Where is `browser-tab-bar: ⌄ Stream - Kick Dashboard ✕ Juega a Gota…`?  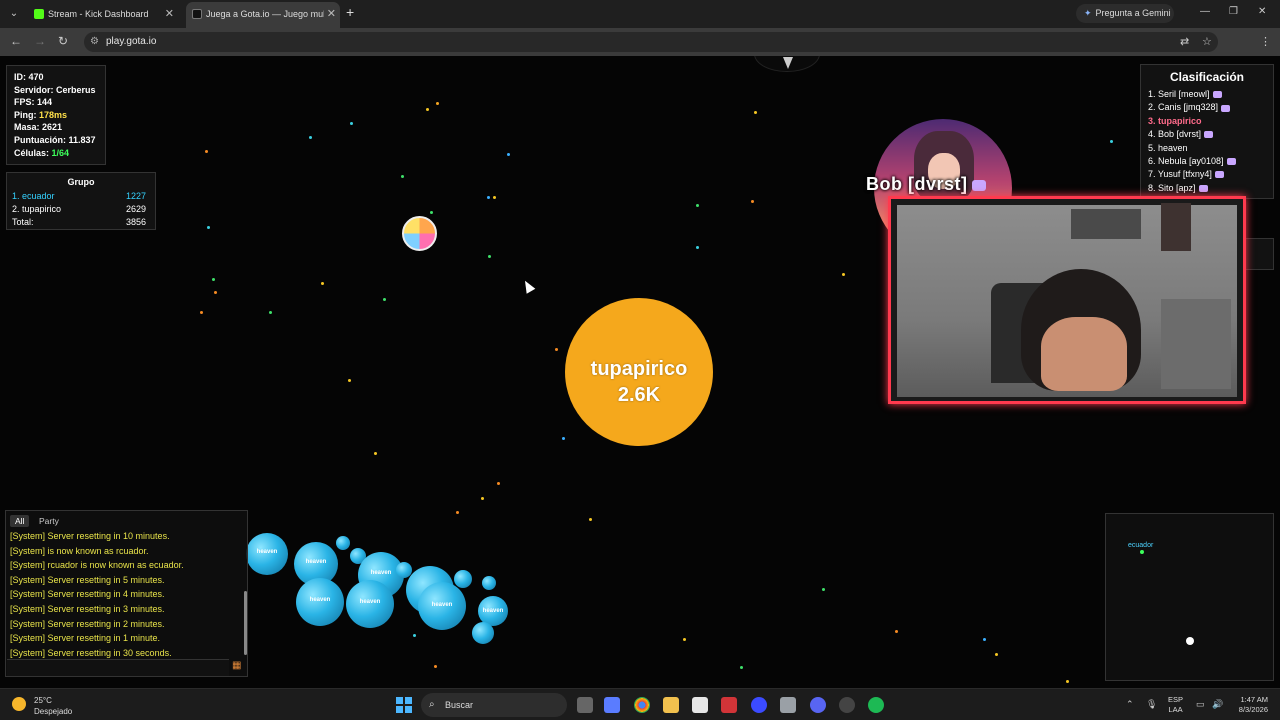 browser-tab-bar: ⌄ Stream - Kick Dashboard ✕ Juega a Gota… is located at coordinates (640, 14).